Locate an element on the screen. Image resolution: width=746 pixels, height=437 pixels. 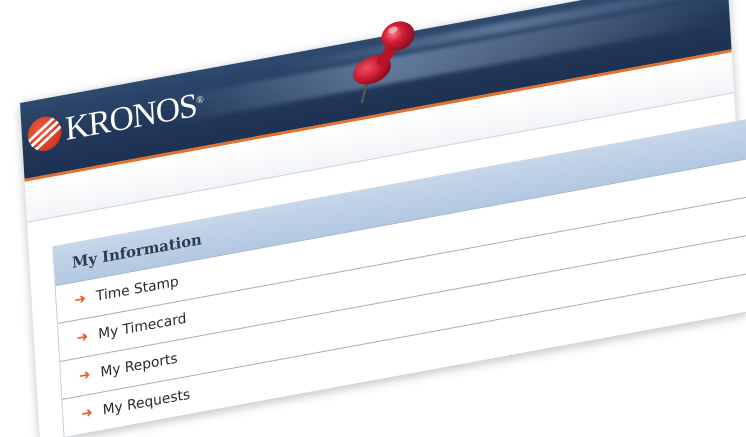
brand-name: KRONOS® is located at coordinates (134, 117).